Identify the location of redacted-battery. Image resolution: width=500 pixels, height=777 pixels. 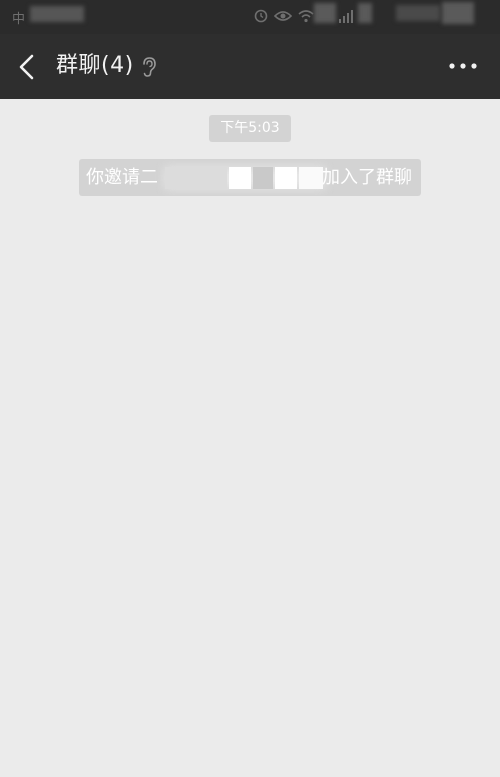
(418, 13).